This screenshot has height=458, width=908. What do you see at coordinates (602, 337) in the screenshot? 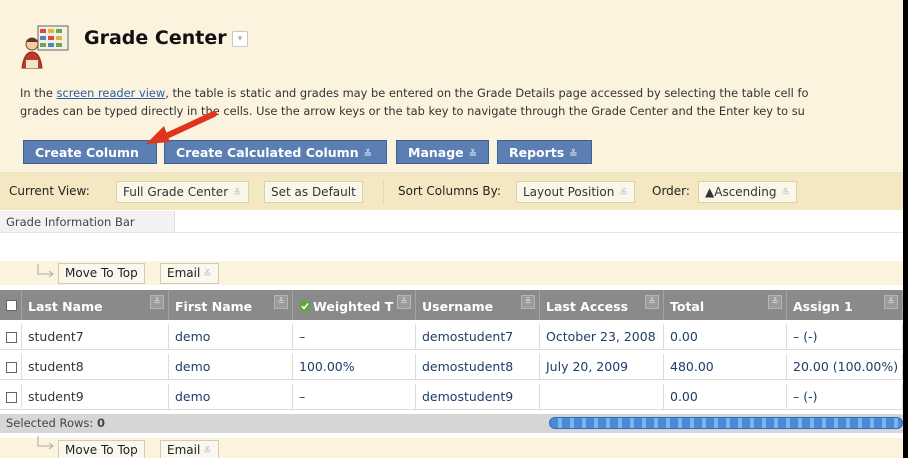
I see `last-access-cell: October 23, 2008` at bounding box center [602, 337].